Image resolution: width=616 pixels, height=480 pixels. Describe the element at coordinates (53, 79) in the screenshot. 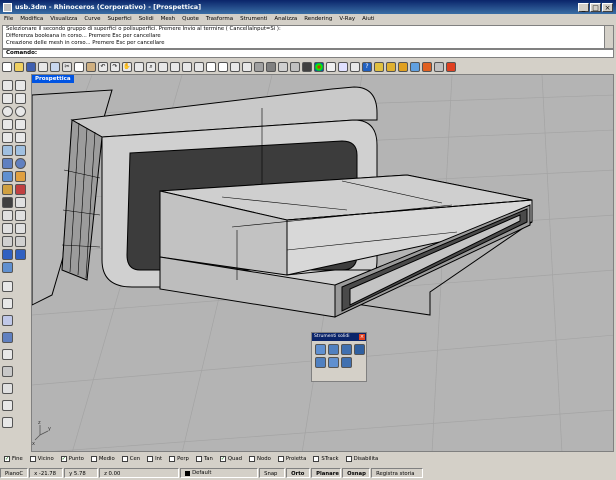

I see `viewport-tab: Prospettica` at that location.